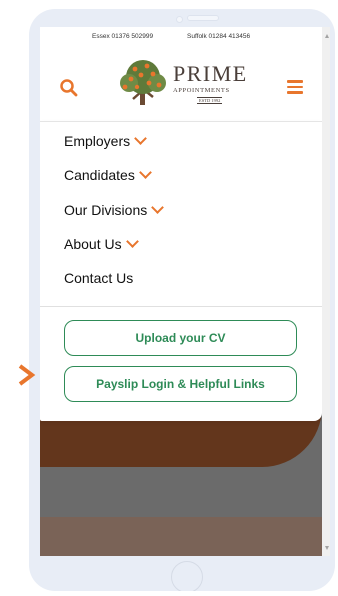  Describe the element at coordinates (327, 36) in the screenshot. I see `scroll-up-icon` at that location.